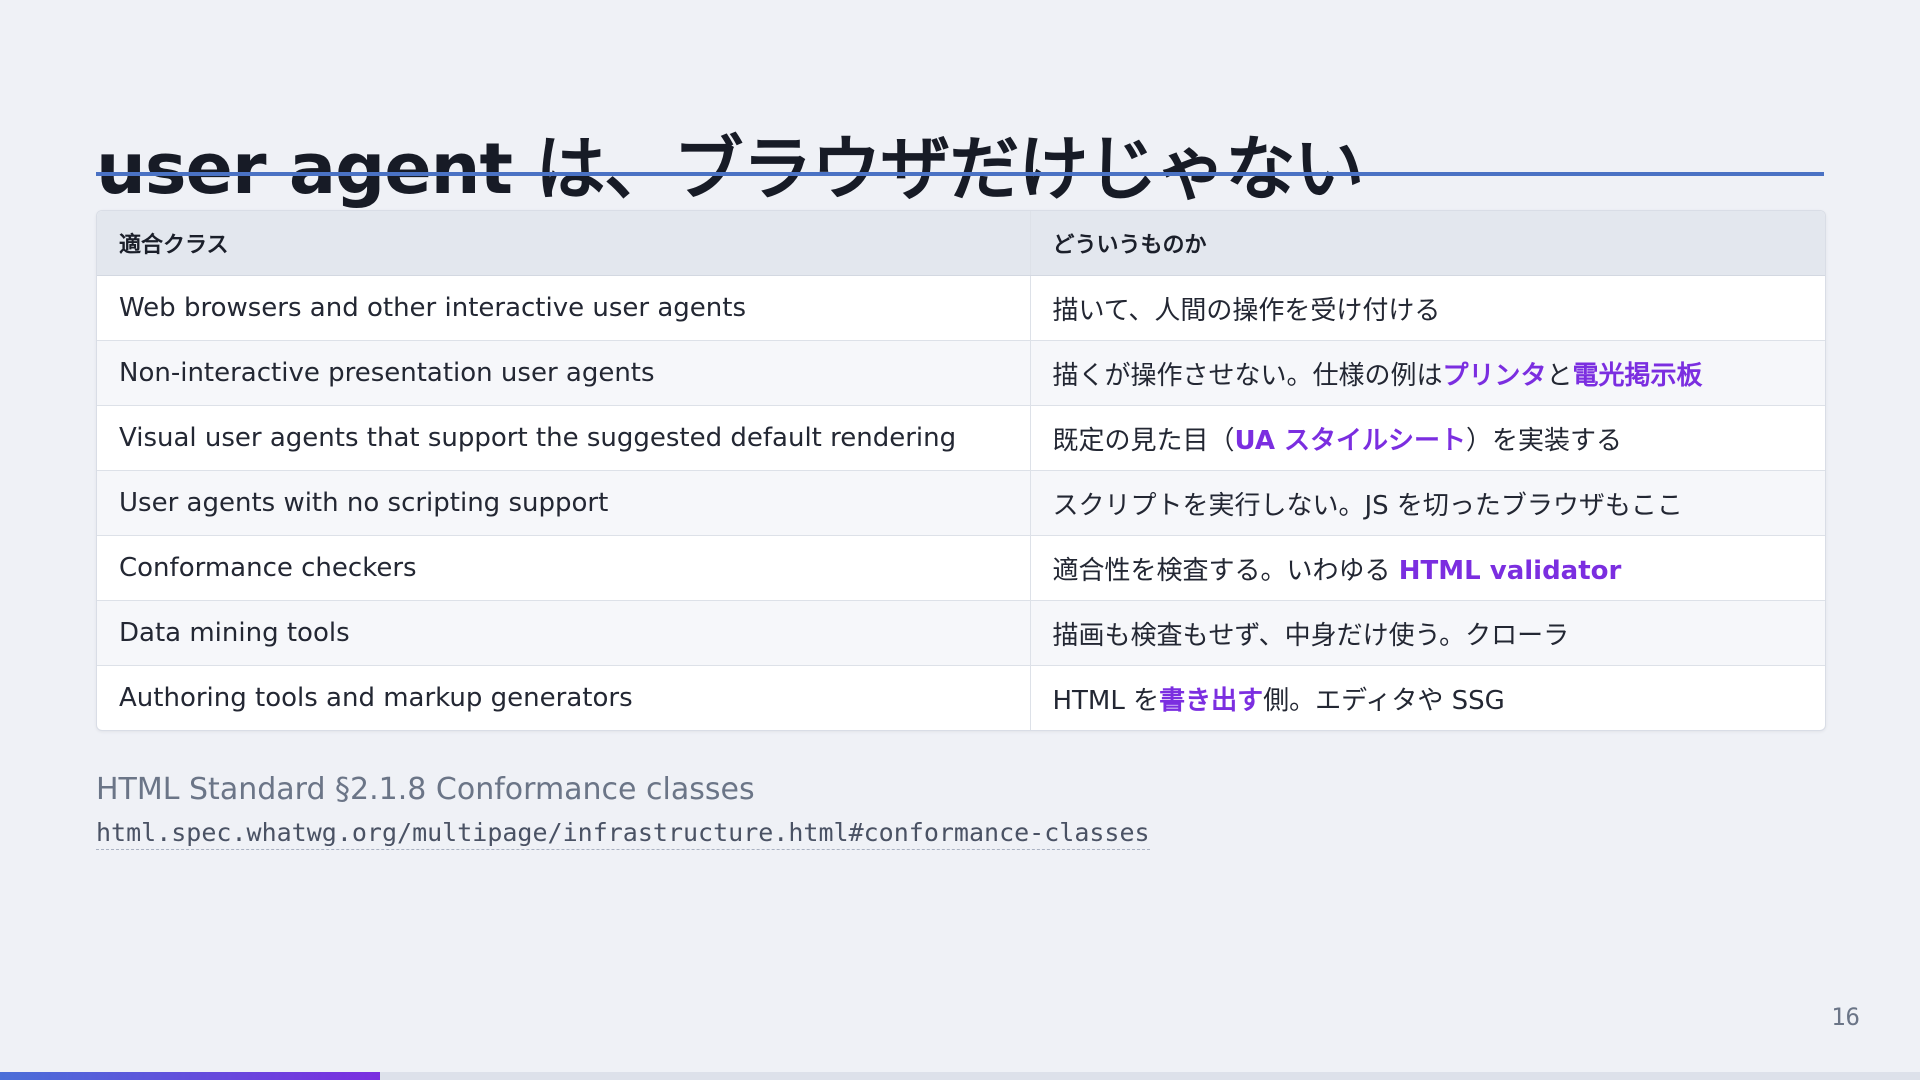 Image resolution: width=1920 pixels, height=1080 pixels. I want to click on description-text: スクリプトを実行しない。JS を切ったブラウザもここ, so click(1367, 505).